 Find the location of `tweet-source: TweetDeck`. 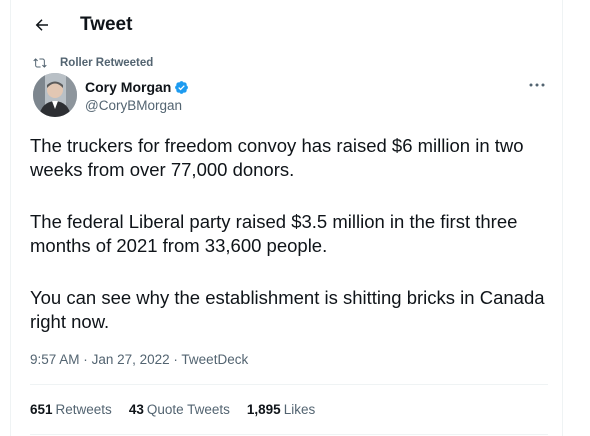

tweet-source: TweetDeck is located at coordinates (214, 359).